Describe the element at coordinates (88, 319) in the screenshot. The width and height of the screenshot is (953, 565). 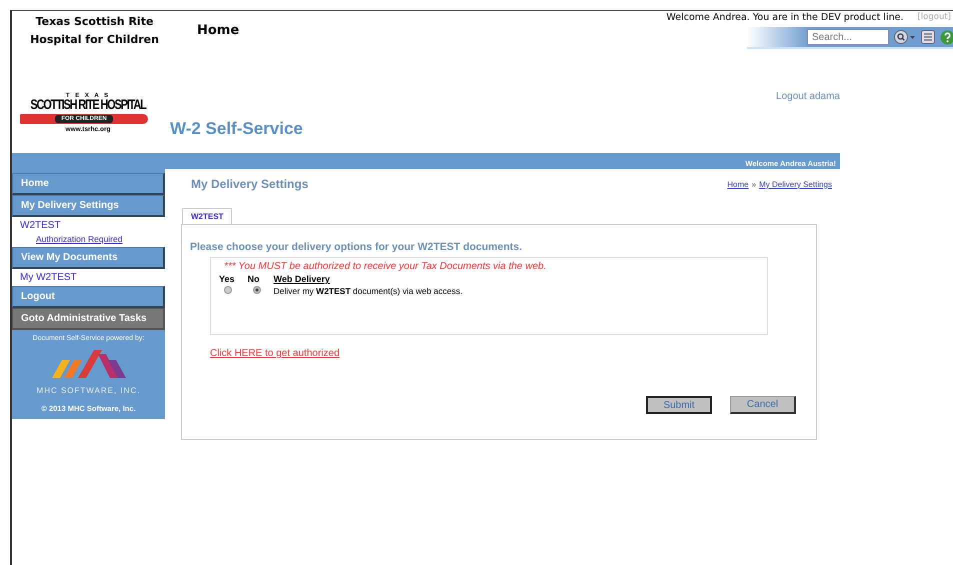
I see `sidebar-item: Goto Administrative Tasks` at that location.